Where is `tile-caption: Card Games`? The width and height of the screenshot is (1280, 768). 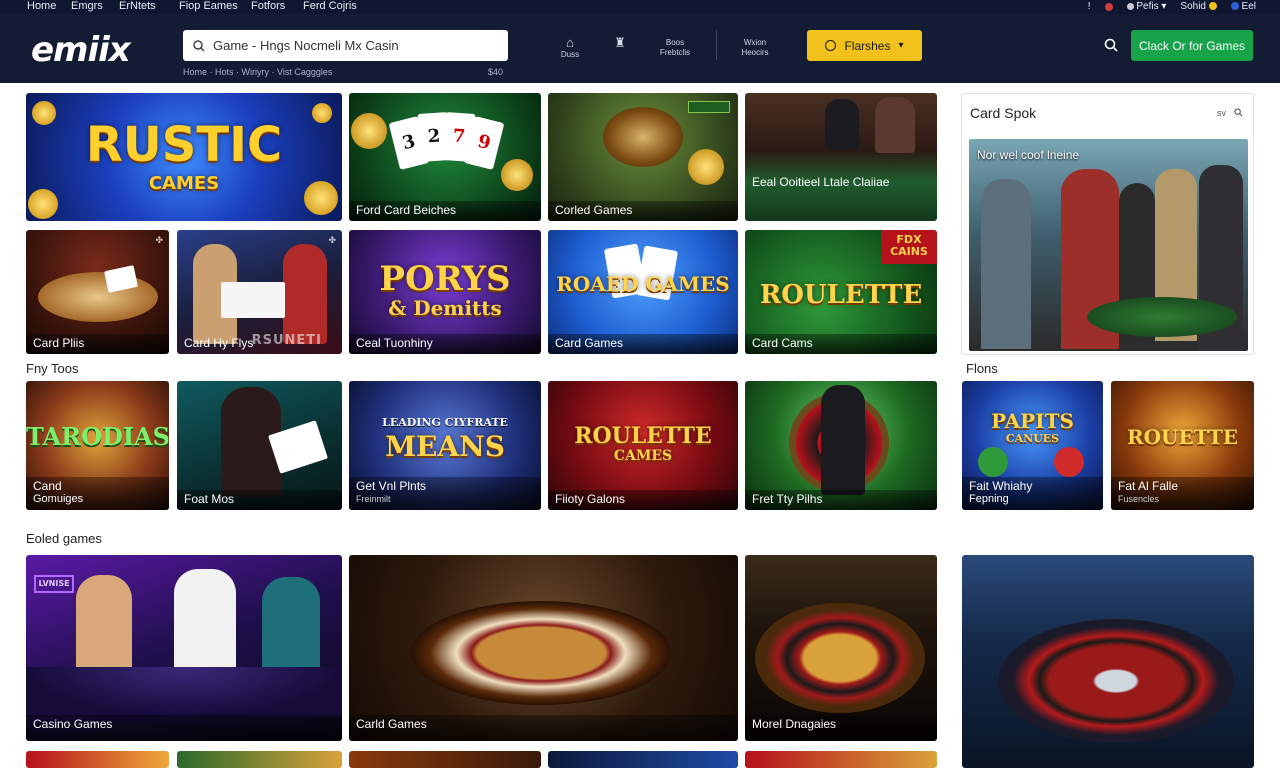
tile-caption: Card Games is located at coordinates (643, 344).